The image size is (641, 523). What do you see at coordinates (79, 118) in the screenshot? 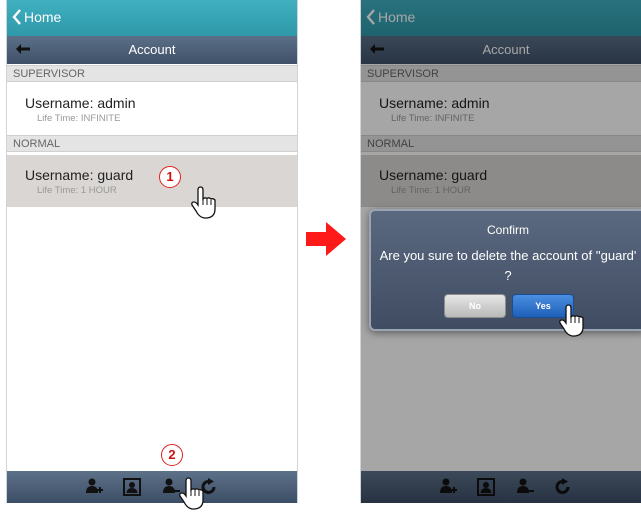
I see `account-lifetime: Life Time: INFINITE` at bounding box center [79, 118].